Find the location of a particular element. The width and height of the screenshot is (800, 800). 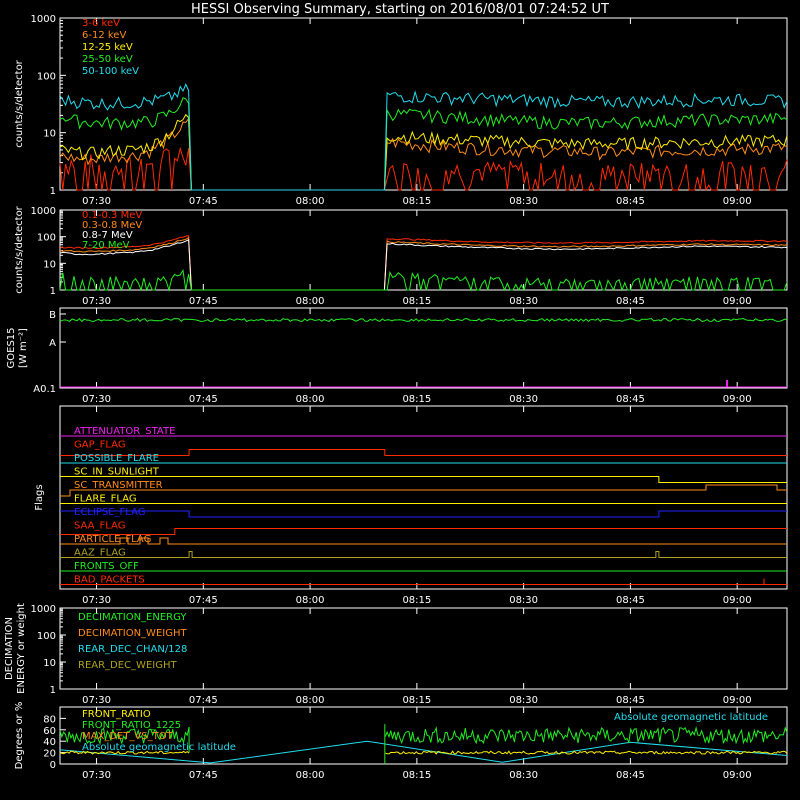

y-tick-label: A0.1 is located at coordinates (44, 389).